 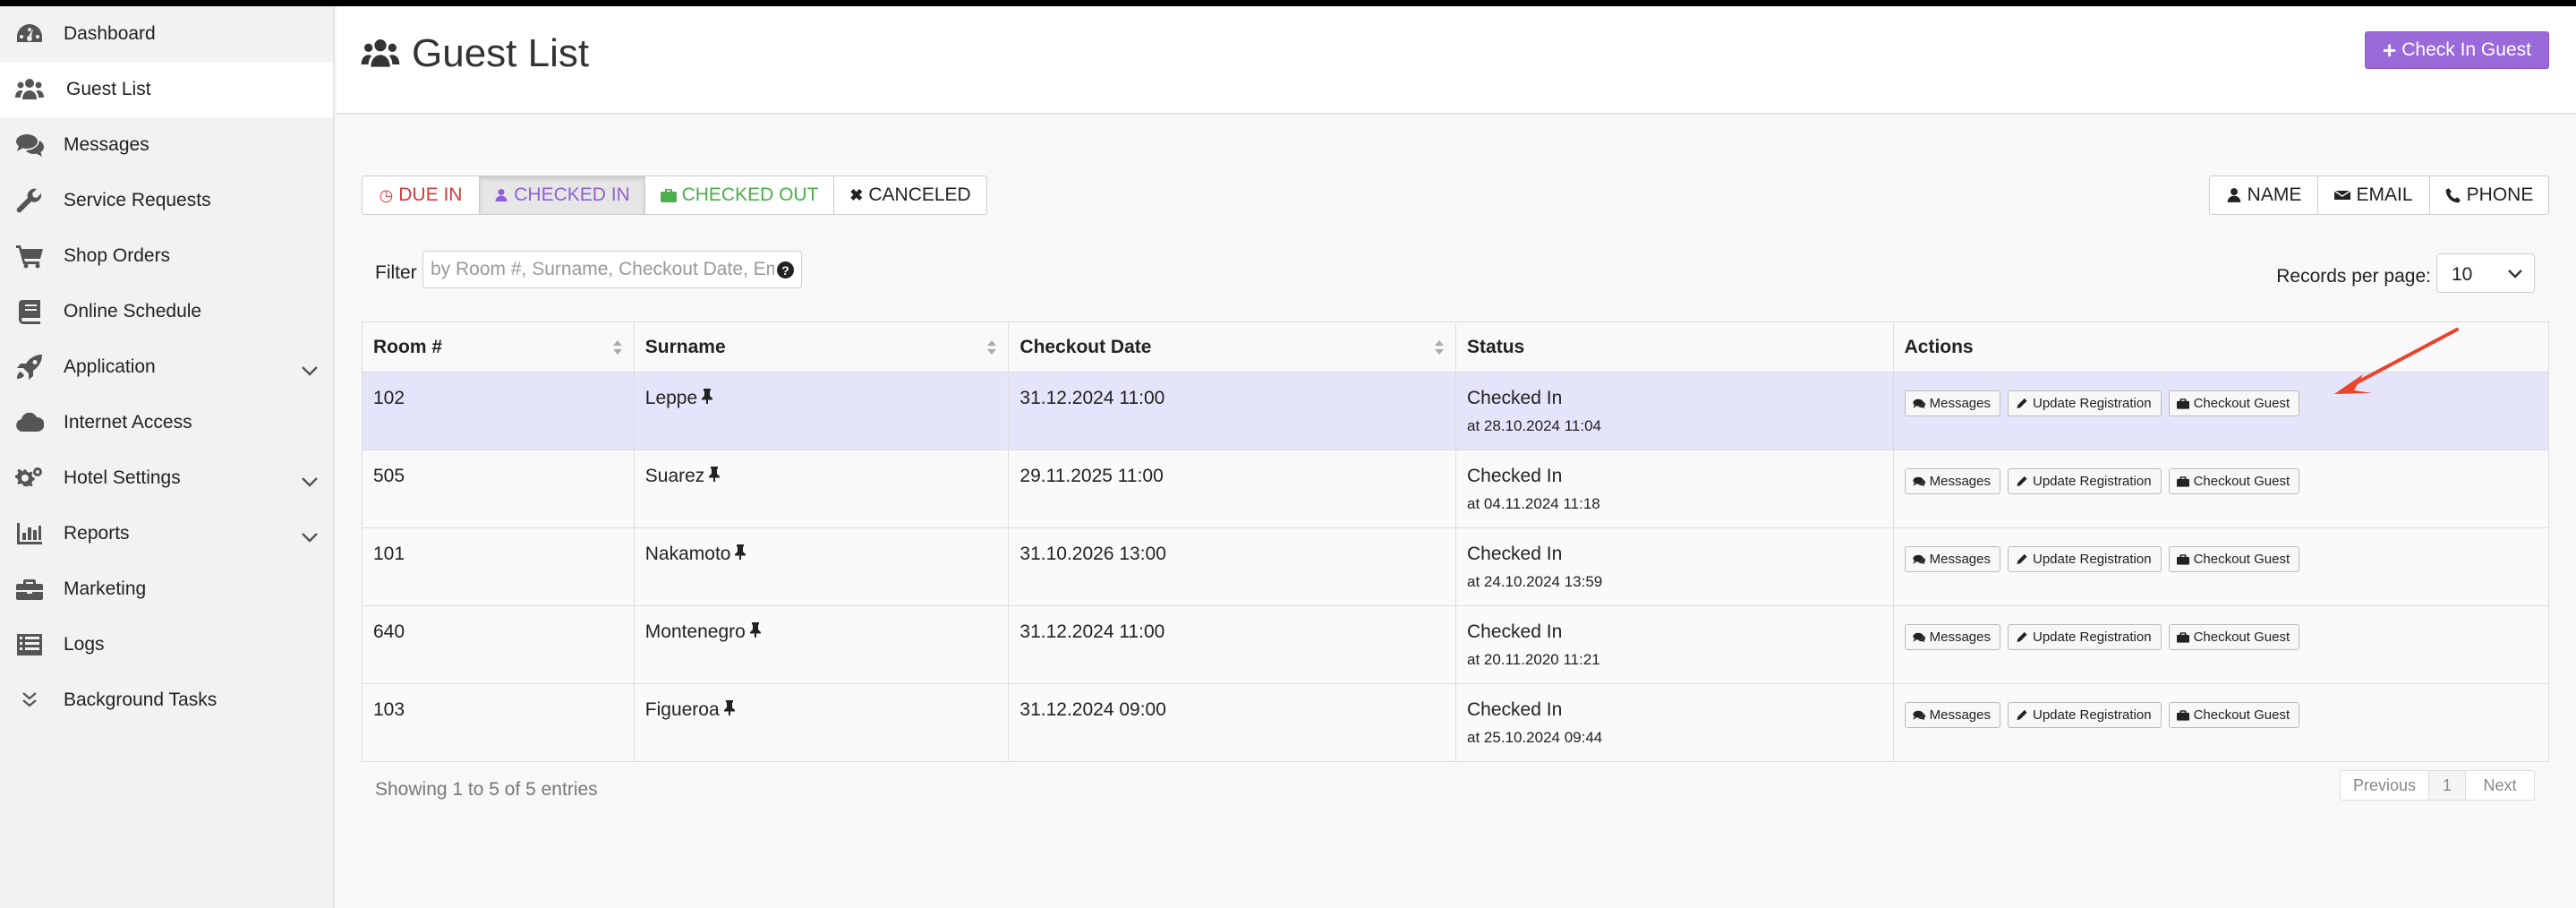 I want to click on user-icon, so click(x=2233, y=195).